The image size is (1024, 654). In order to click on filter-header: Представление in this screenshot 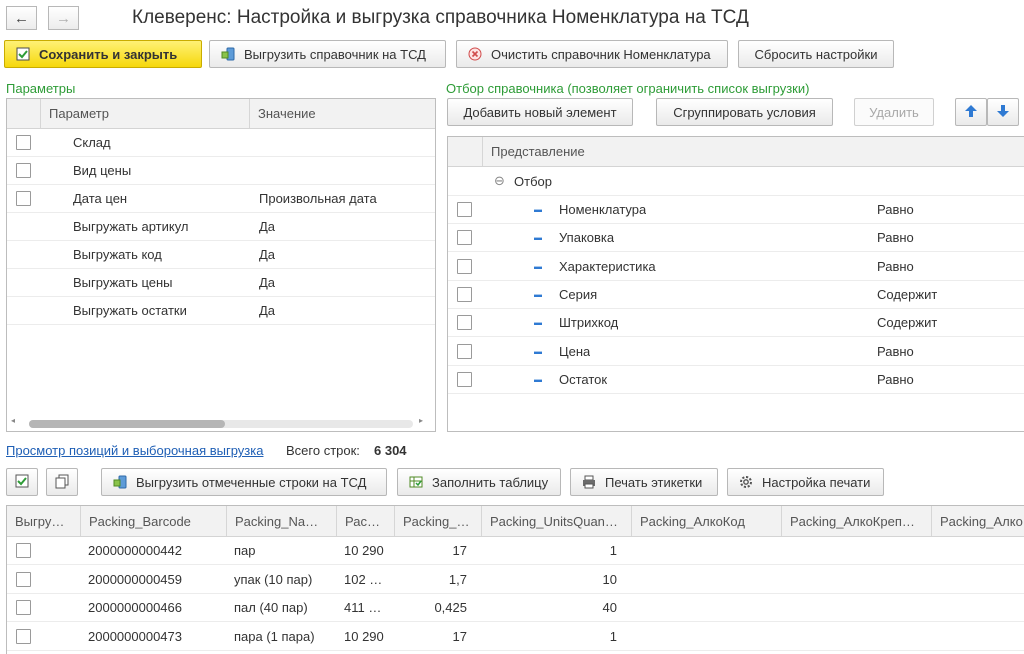, I will do `click(736, 152)`.